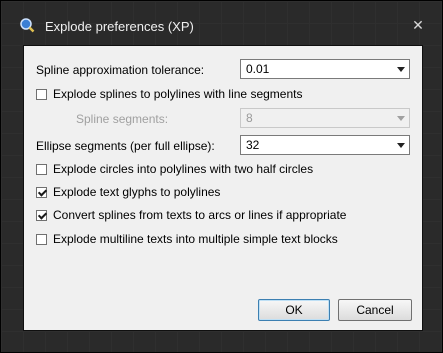 The height and width of the screenshot is (353, 443). Describe the element at coordinates (221, 26) in the screenshot. I see `title-bar: Explode preferences (XP) ✕` at that location.